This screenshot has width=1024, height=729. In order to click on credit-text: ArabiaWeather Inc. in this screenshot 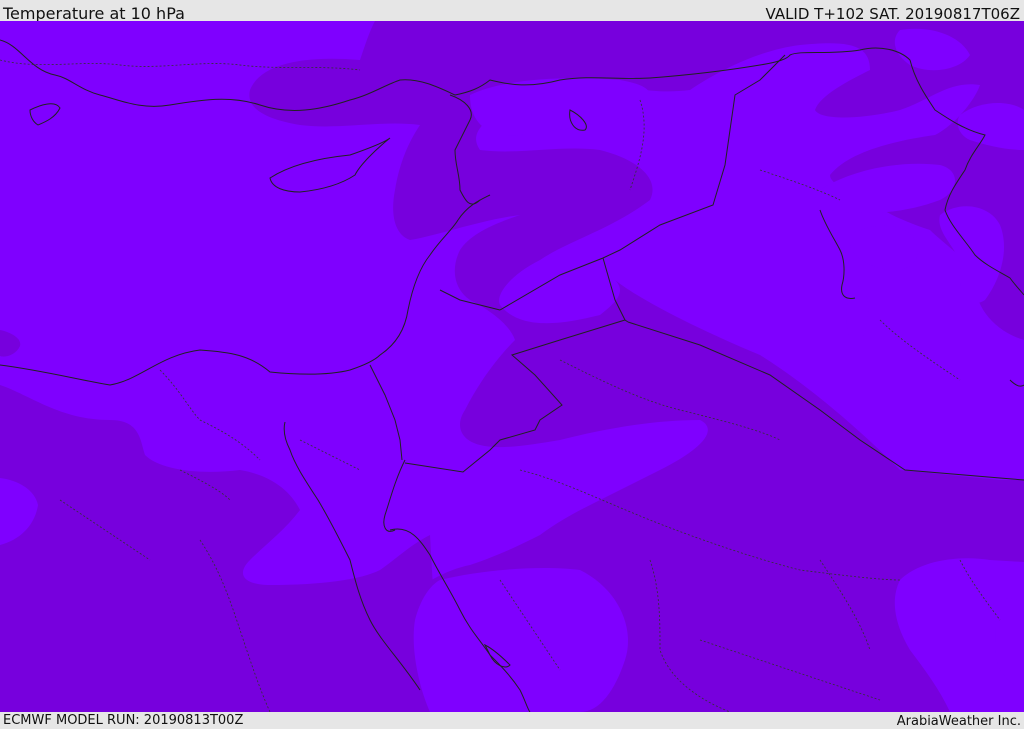, I will do `click(958, 721)`.